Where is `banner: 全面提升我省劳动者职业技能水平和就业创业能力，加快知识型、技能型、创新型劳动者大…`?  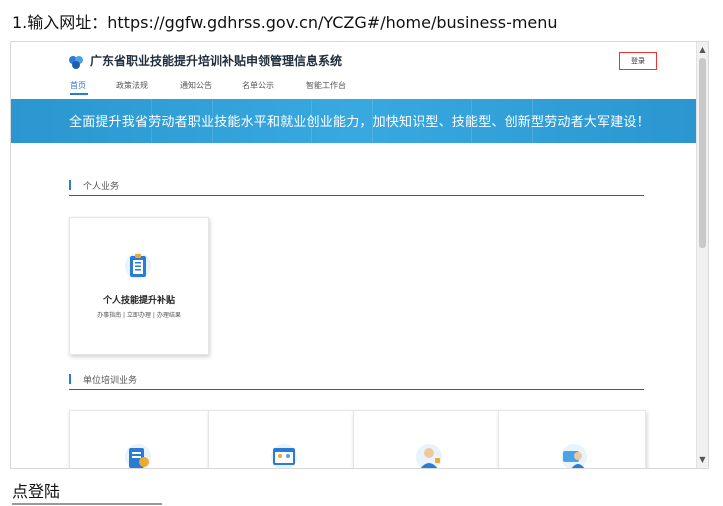 banner: 全面提升我省劳动者职业技能水平和就业创业能力，加快知识型、技能型、创新型劳动者大… is located at coordinates (354, 121).